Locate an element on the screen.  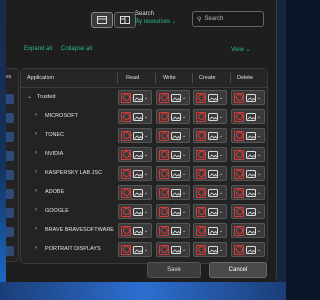
table-row: › NVIDIA ⌄ ⌄ ⌄ ⌄ is located at coordinates (144, 154).